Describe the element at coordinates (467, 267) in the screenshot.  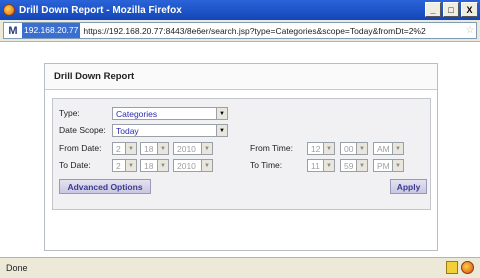
I see `firefox-status-icon` at that location.